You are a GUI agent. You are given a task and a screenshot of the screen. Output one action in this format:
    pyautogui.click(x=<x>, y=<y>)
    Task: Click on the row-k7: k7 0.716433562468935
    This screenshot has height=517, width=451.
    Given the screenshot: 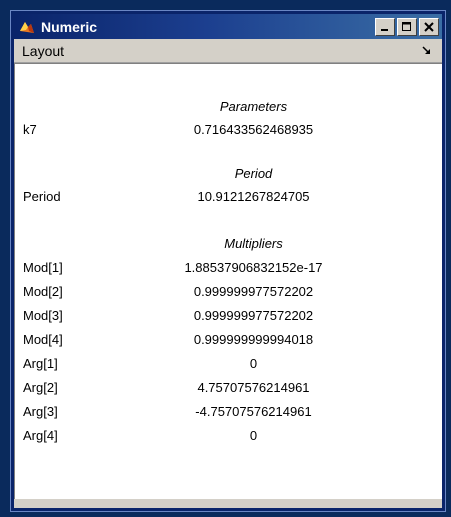 What is the action you would take?
    pyautogui.click(x=228, y=130)
    